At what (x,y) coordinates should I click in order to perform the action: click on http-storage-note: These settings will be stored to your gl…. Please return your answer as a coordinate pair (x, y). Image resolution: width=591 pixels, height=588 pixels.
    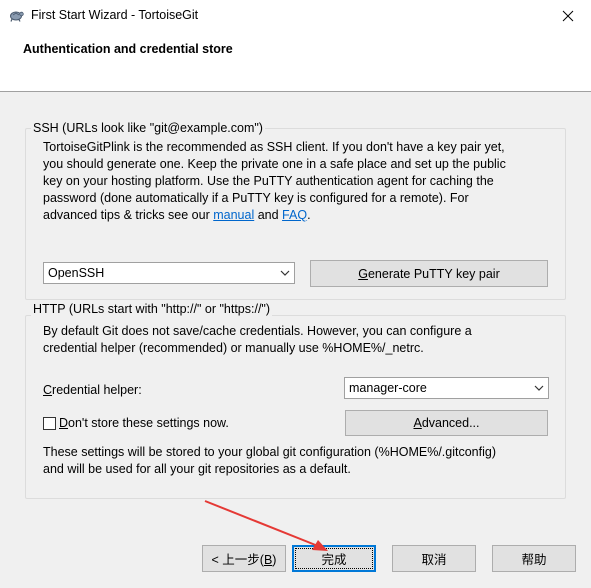
    Looking at the image, I should click on (300, 461).